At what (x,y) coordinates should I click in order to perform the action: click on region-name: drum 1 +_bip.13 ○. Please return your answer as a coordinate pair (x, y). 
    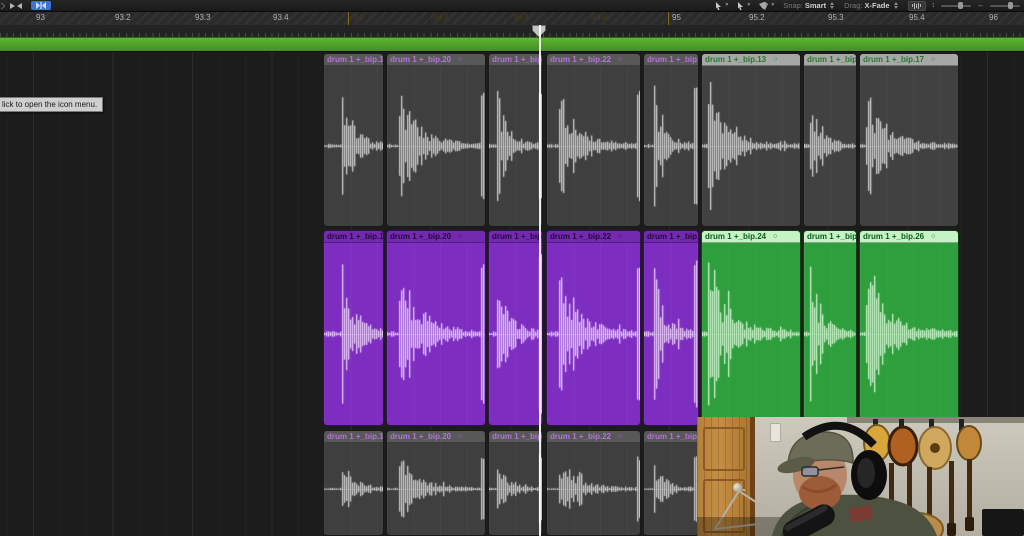
    Looking at the image, I should click on (751, 60).